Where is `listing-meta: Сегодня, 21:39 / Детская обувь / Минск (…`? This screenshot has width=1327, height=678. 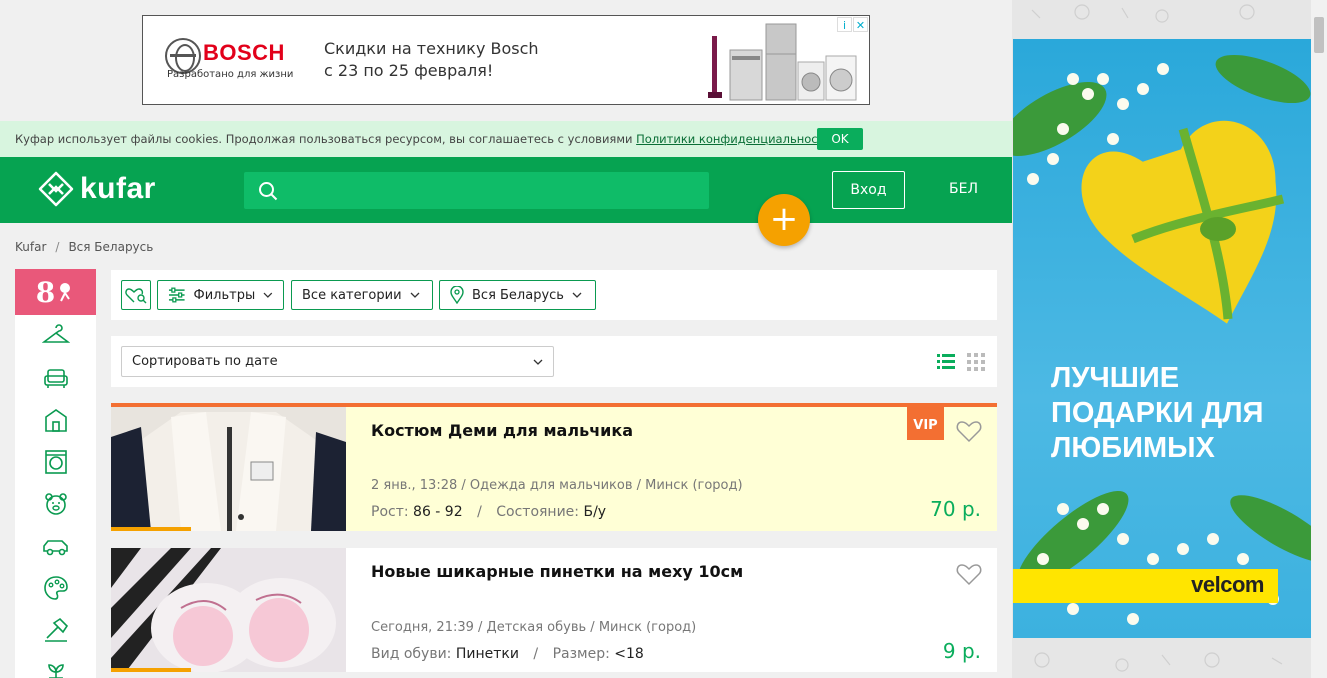
listing-meta: Сегодня, 21:39 / Детская обувь / Минск (… is located at coordinates (534, 627).